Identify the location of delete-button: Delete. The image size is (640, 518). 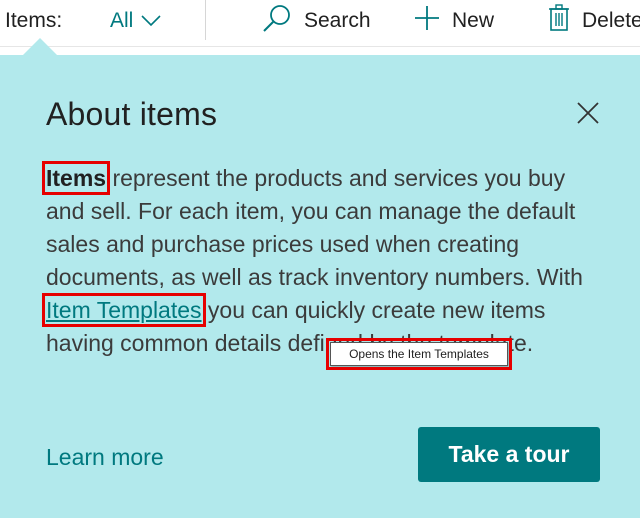
(594, 21).